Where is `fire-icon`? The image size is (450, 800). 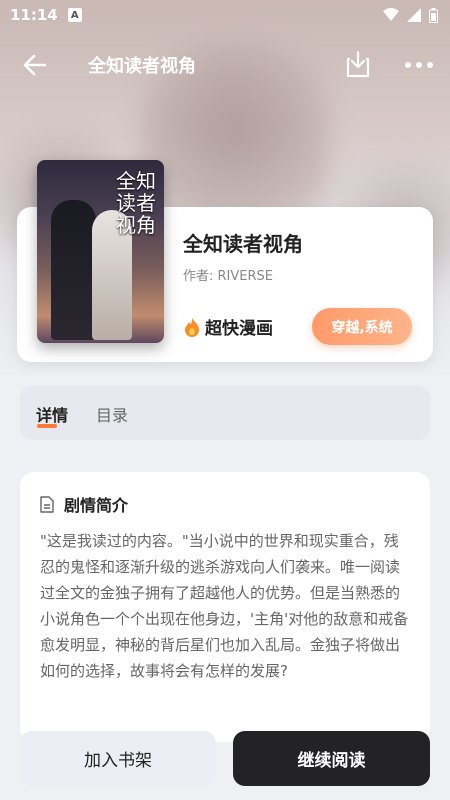 fire-icon is located at coordinates (192, 327).